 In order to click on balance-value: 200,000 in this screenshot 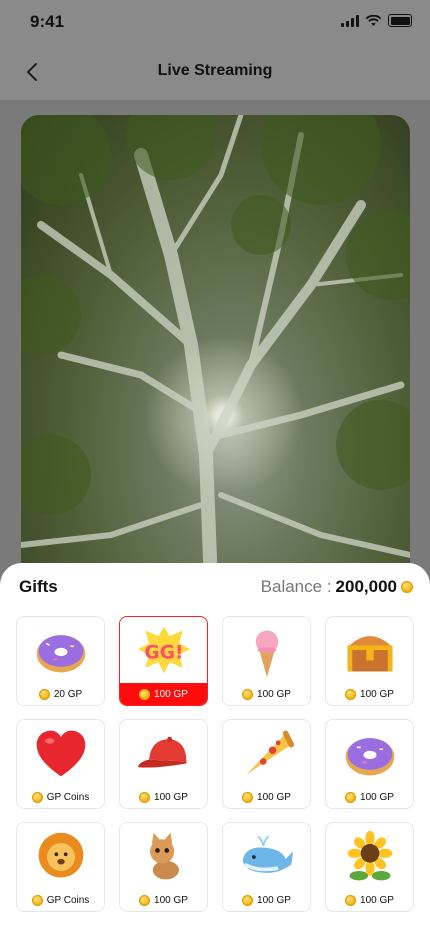, I will do `click(366, 586)`.